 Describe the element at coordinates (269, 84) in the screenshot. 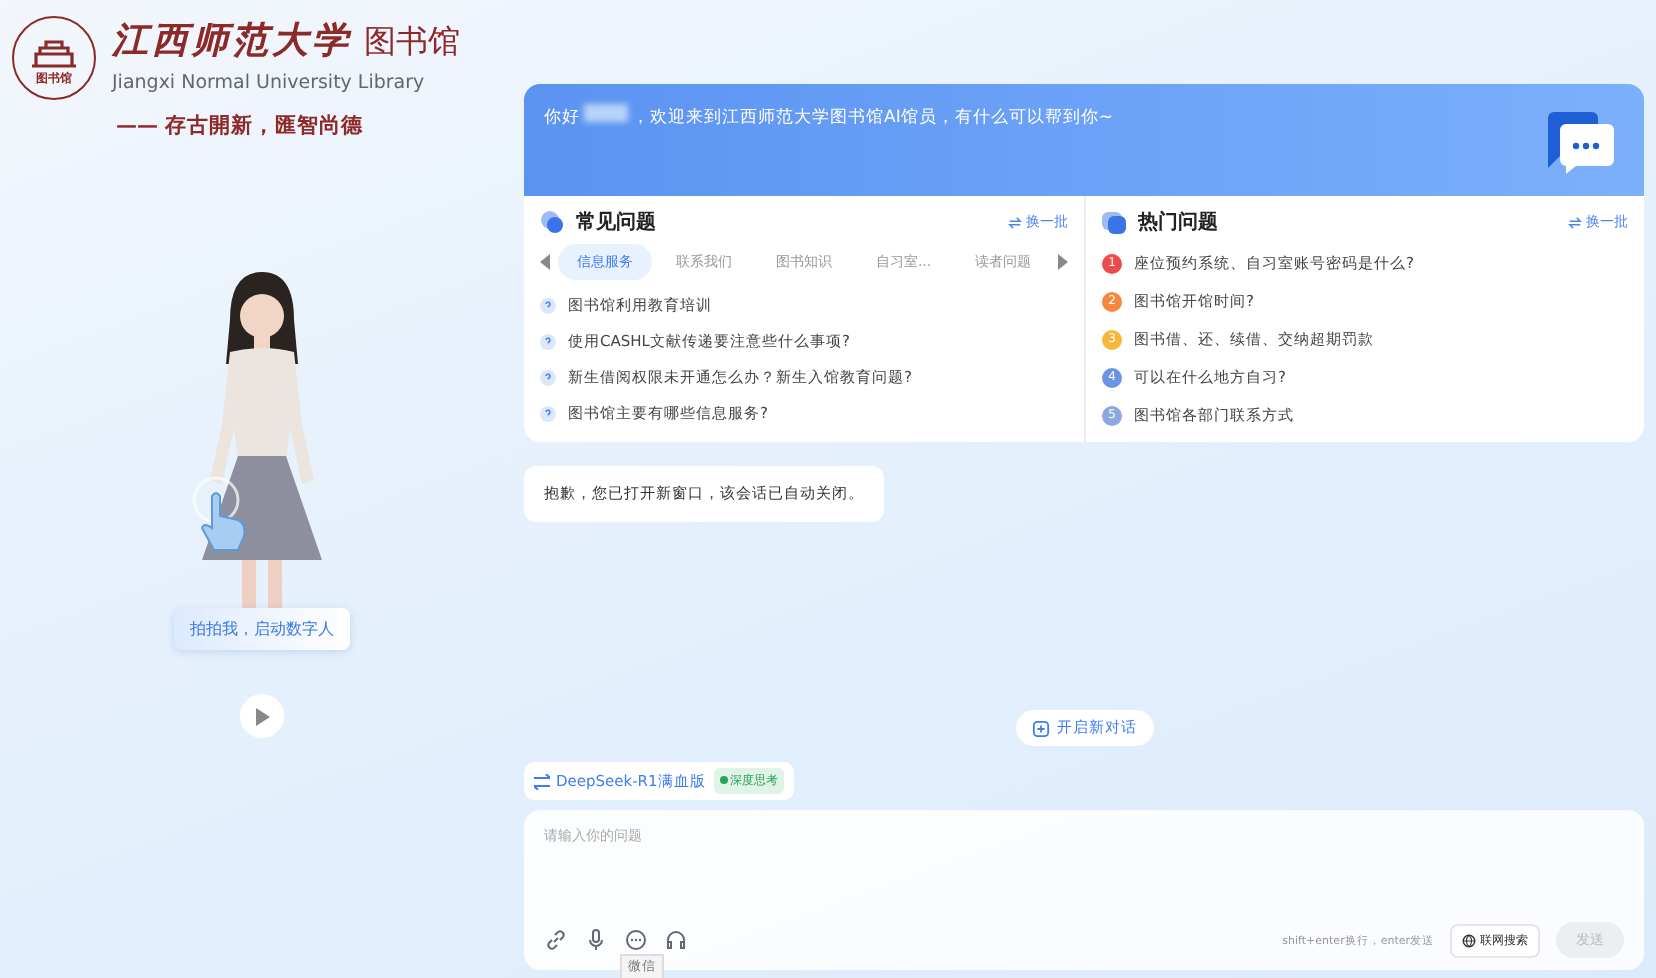

I see `library-english-name: Jiangxi Normal University Library` at that location.